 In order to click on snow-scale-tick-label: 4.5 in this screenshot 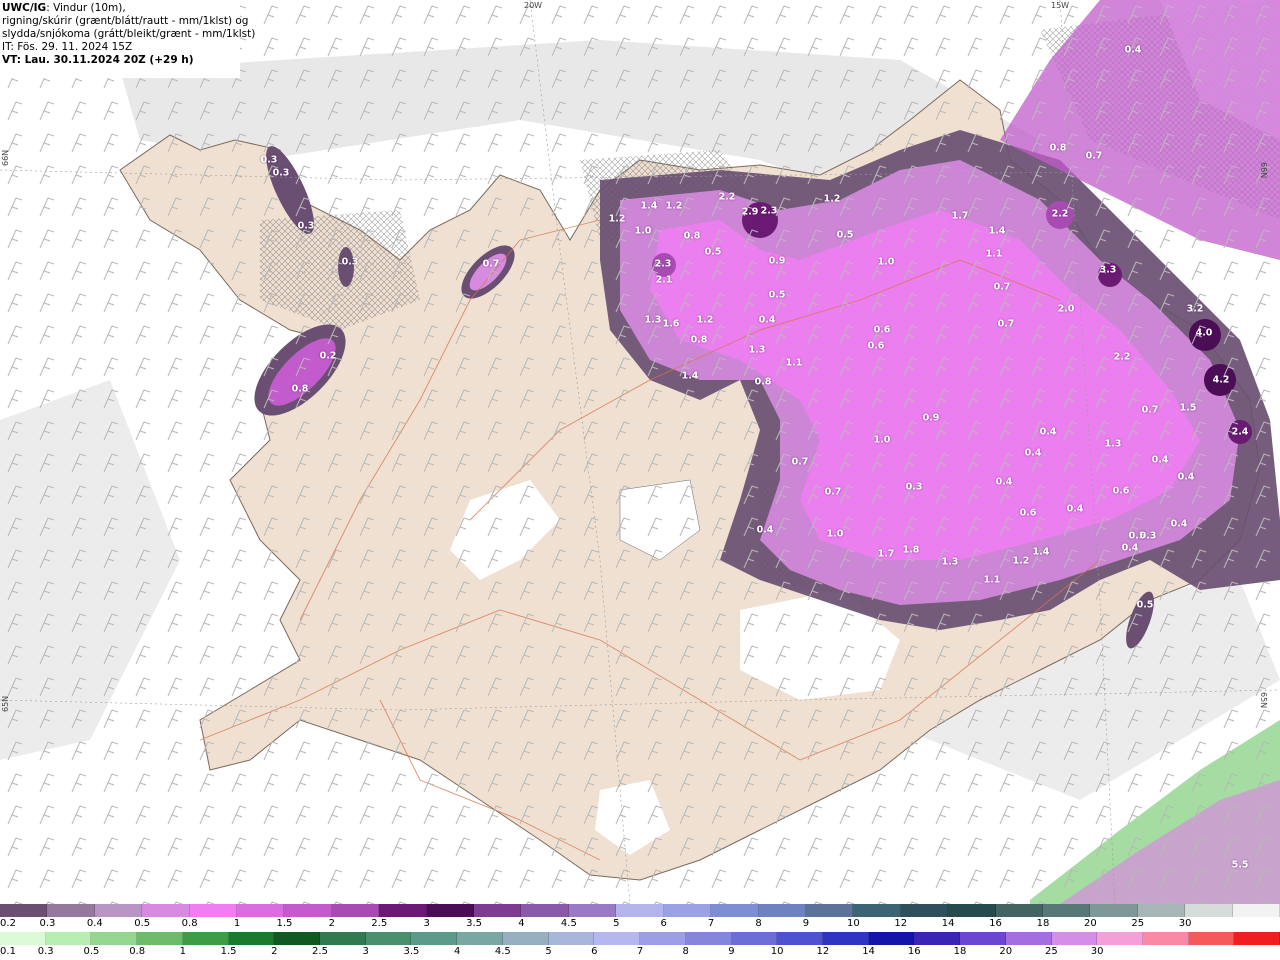, I will do `click(568, 923)`.